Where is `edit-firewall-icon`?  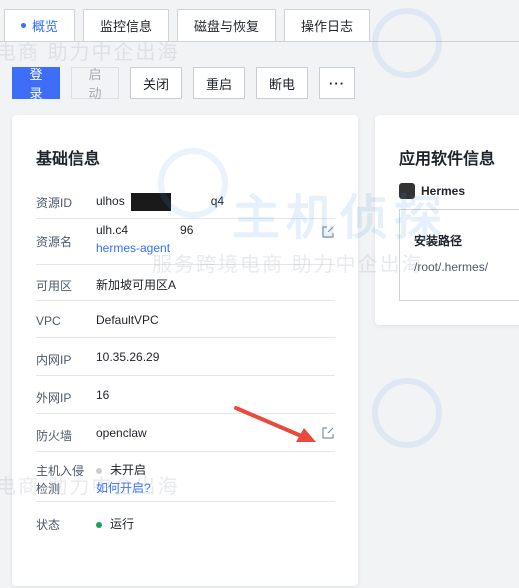
edit-firewall-icon is located at coordinates (328, 433).